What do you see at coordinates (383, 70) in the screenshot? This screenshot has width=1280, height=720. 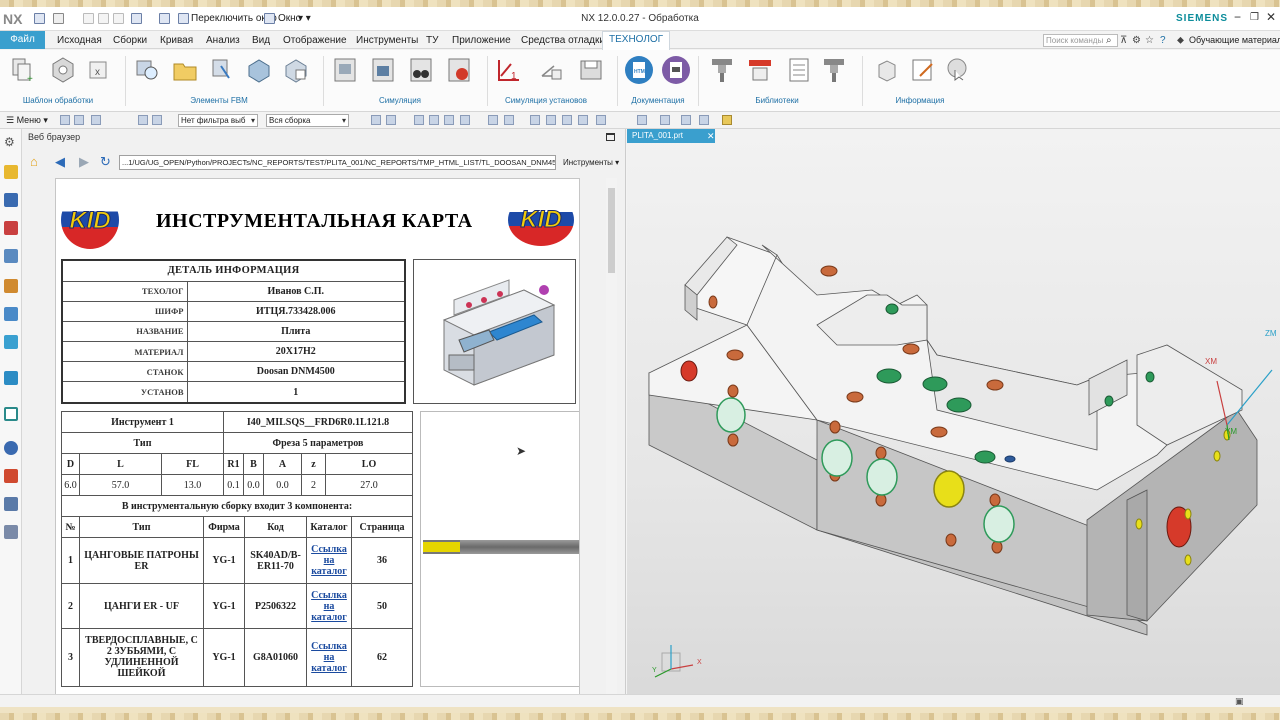 I see `simulation-machine-icon` at bounding box center [383, 70].